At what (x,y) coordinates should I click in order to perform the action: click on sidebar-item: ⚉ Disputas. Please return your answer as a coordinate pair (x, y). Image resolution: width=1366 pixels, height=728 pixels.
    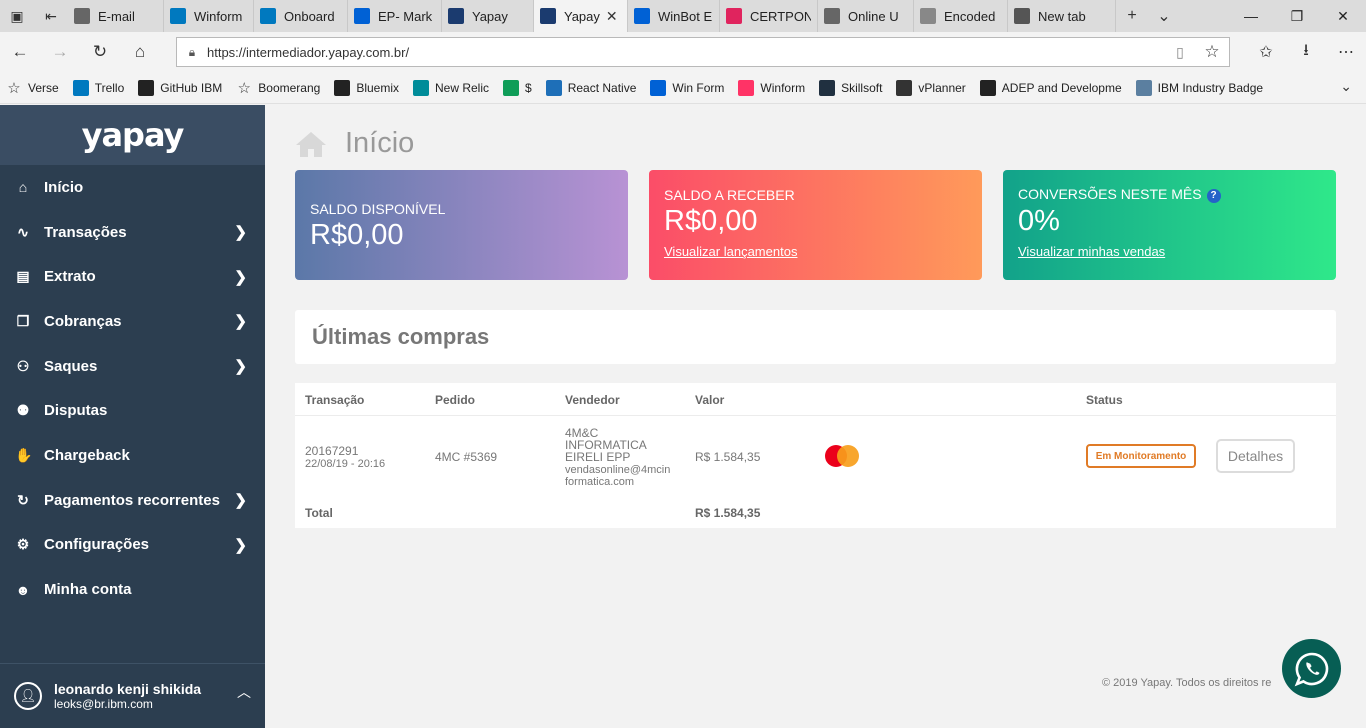
    Looking at the image, I should click on (132, 410).